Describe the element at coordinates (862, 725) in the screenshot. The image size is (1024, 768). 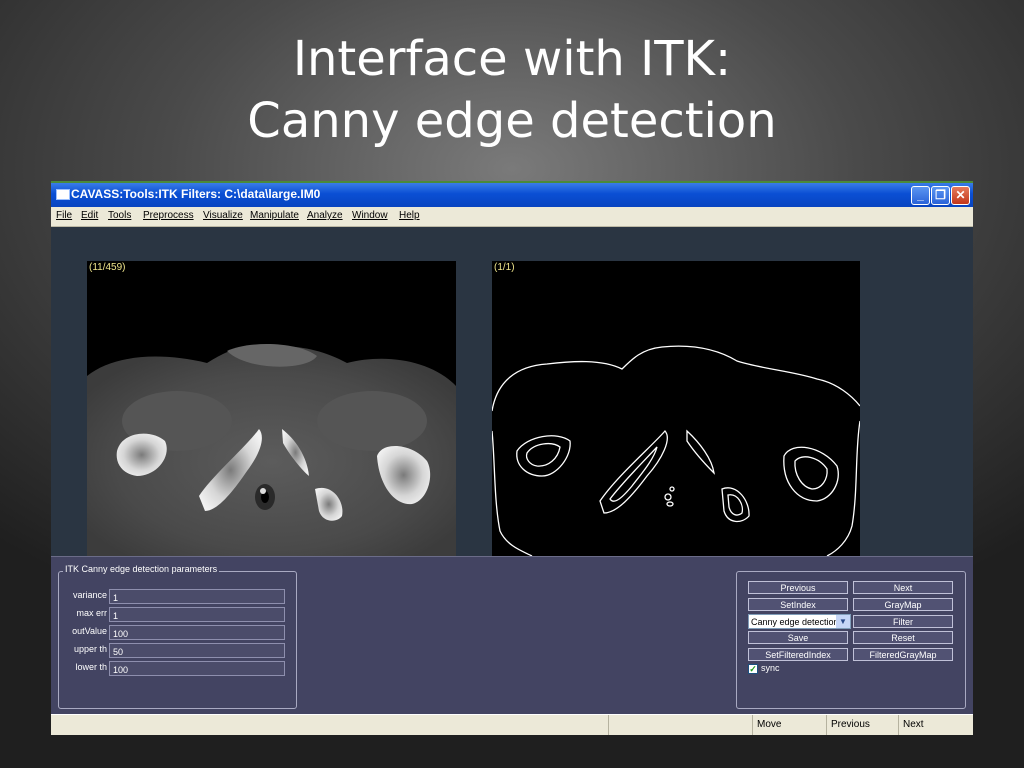
I see `status-previous: Previous` at that location.